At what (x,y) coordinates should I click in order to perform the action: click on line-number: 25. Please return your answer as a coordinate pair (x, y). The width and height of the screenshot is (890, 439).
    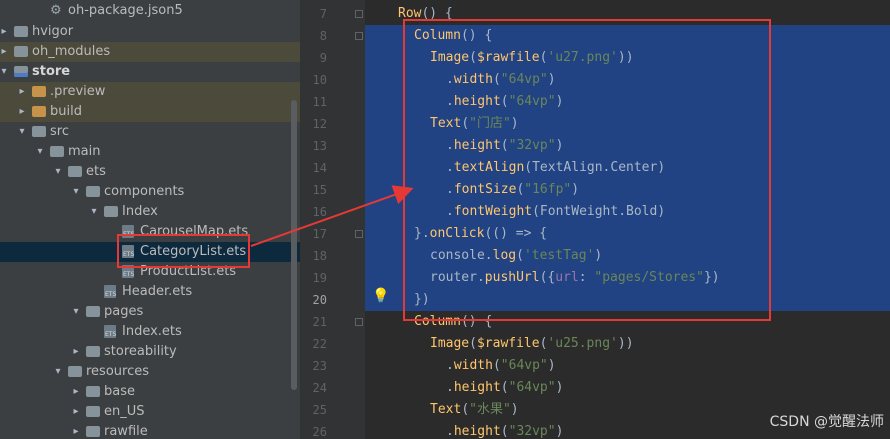
    Looking at the image, I should click on (319, 410).